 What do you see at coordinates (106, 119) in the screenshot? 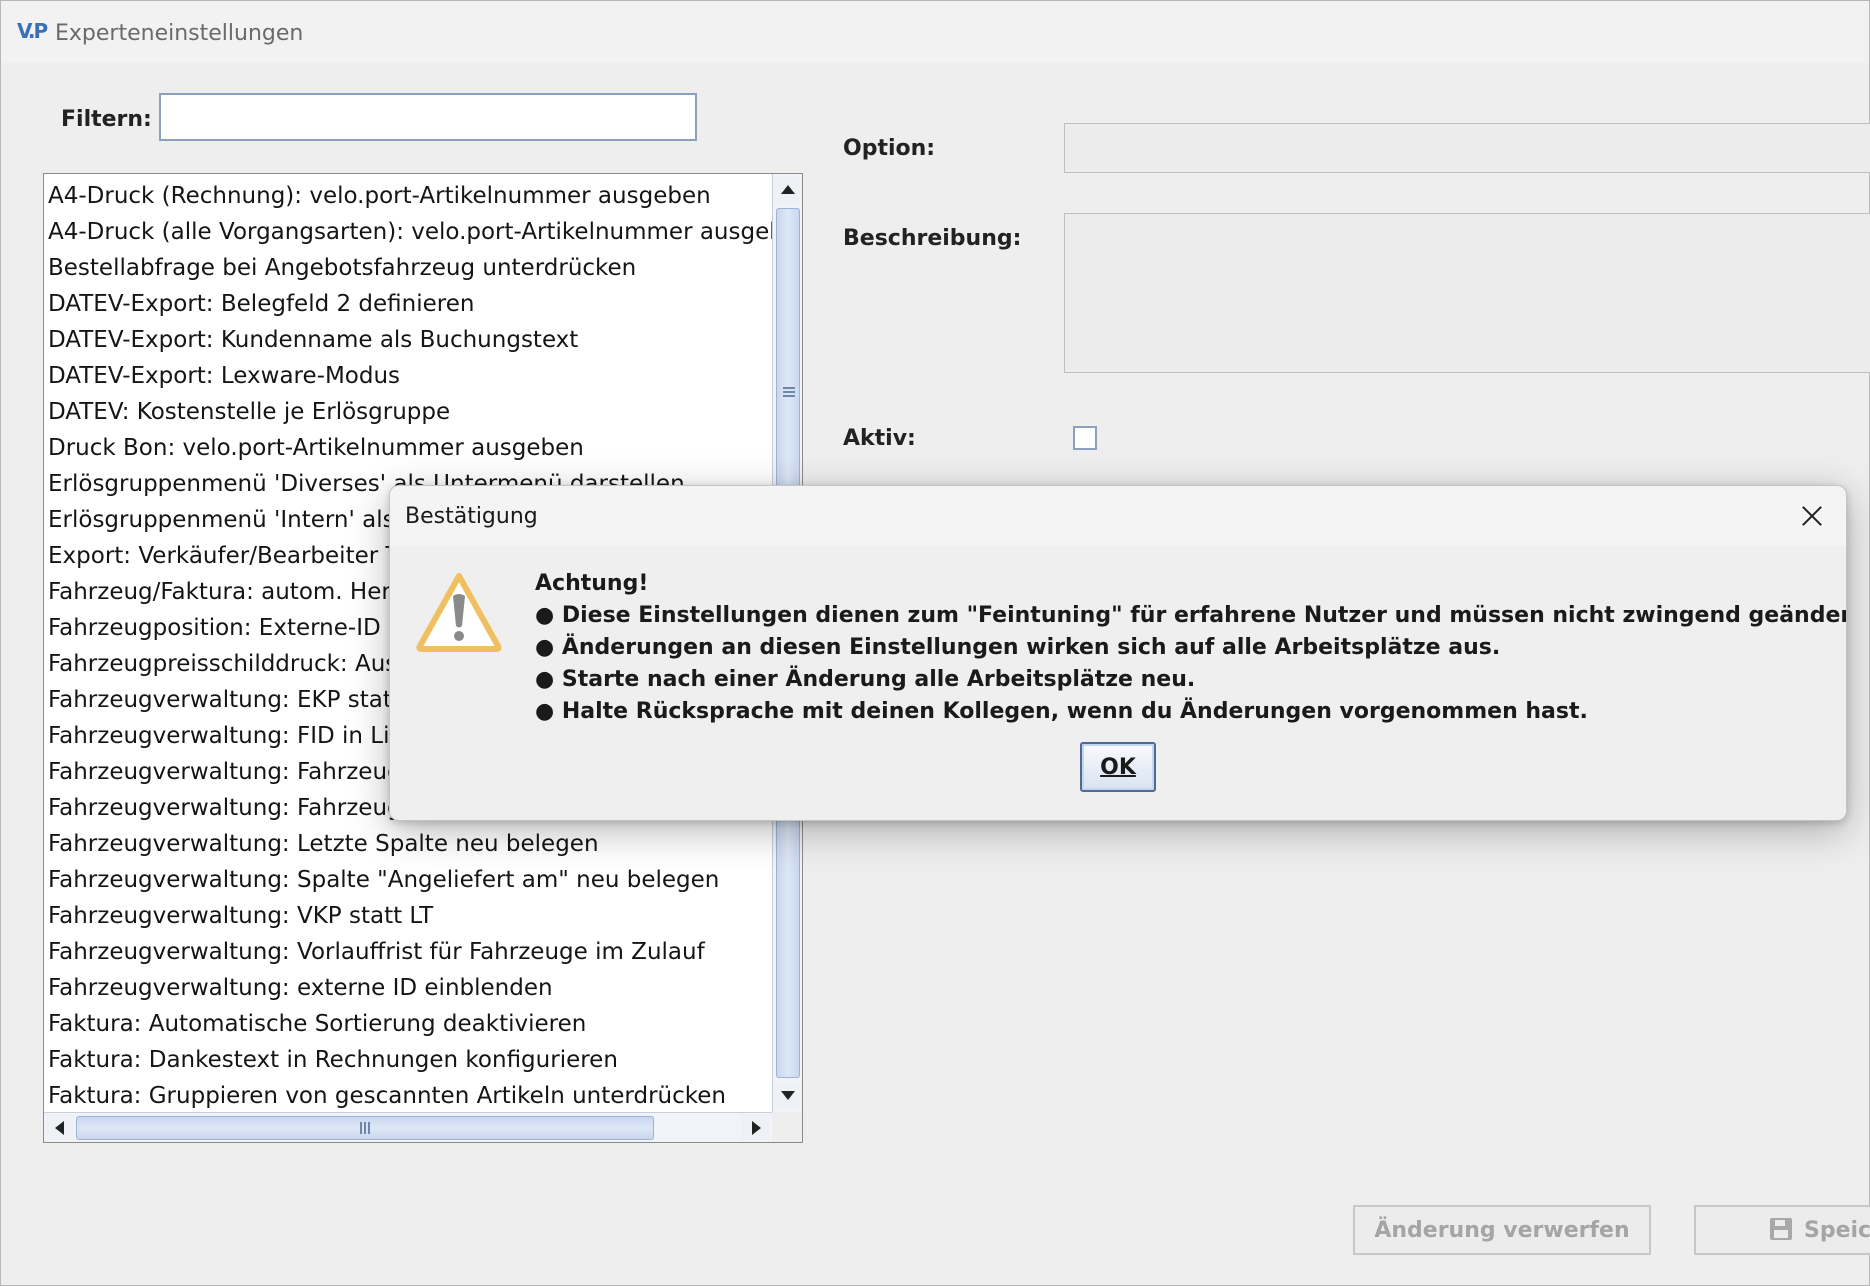
I see `filter-label: Filtern:` at bounding box center [106, 119].